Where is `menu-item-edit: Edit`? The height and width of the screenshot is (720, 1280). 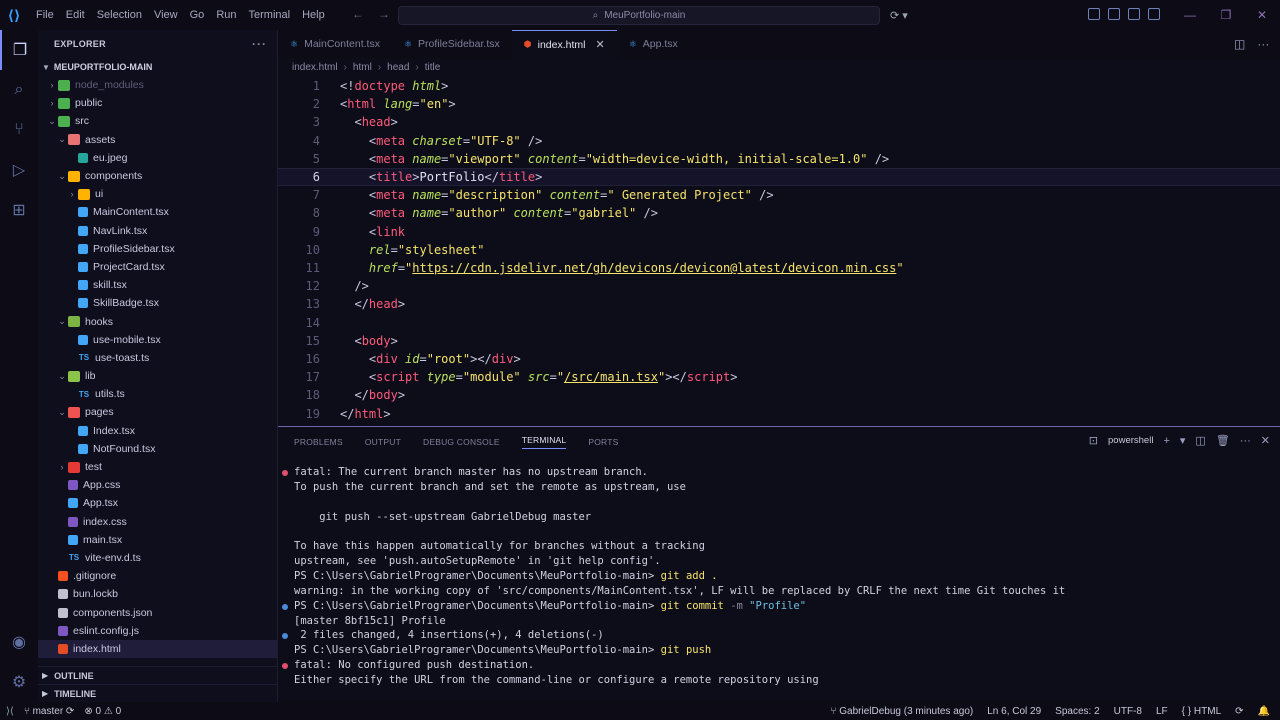
menu-item-edit: Edit is located at coordinates (75, 15).